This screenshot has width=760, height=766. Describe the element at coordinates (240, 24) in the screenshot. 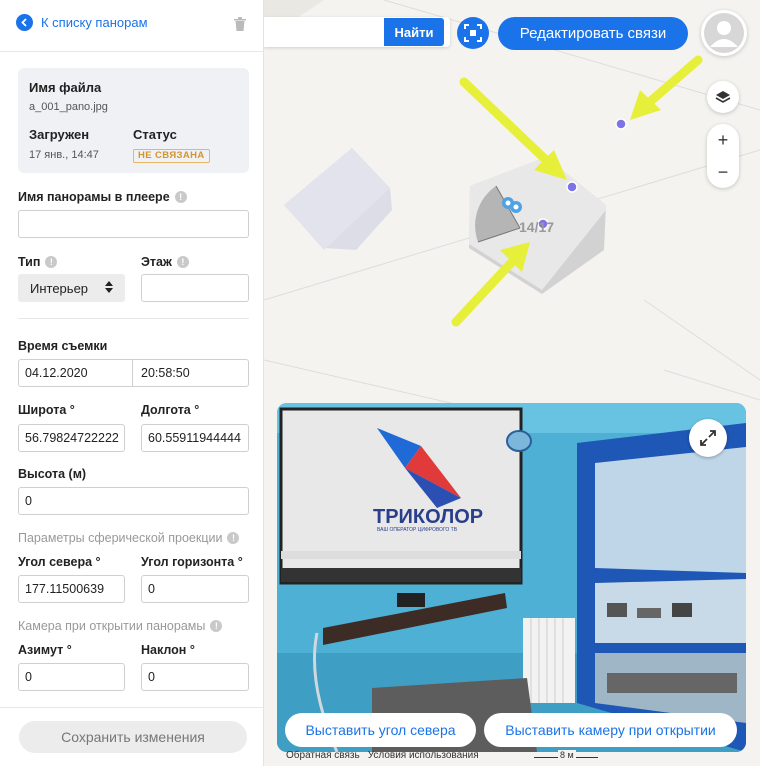

I see `trash-icon` at that location.